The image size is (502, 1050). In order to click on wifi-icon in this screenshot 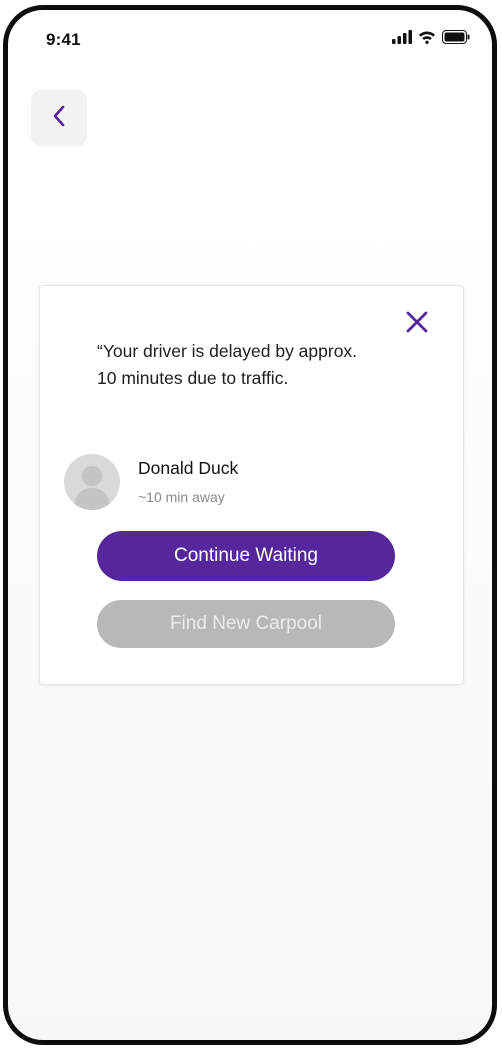, I will do `click(427, 39)`.